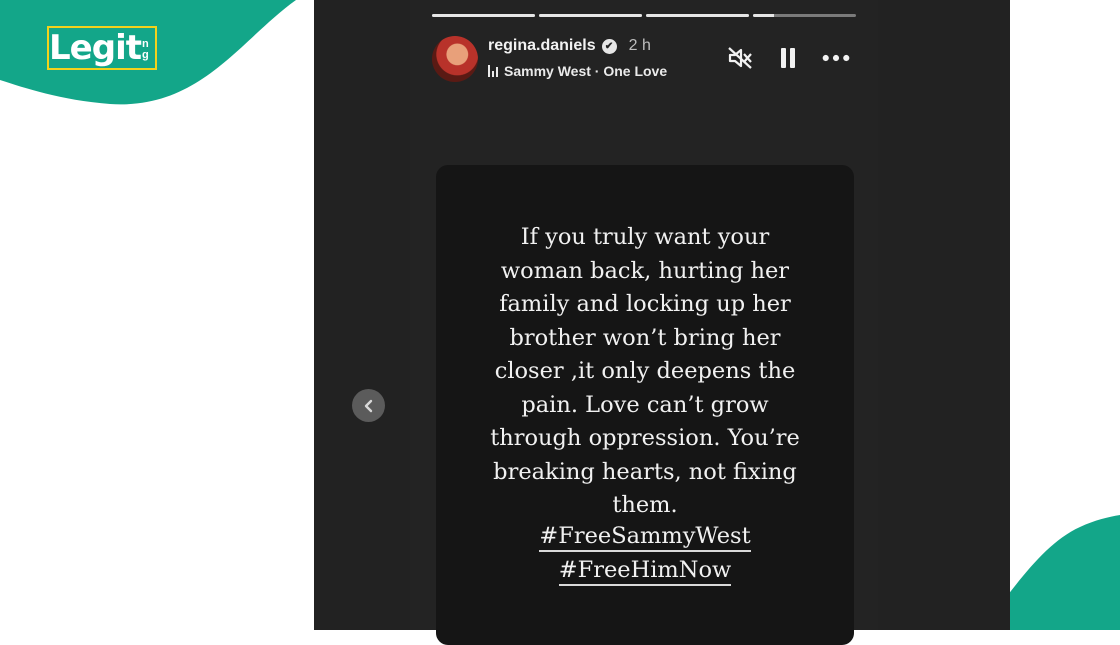  Describe the element at coordinates (586, 71) in the screenshot. I see `music-label: Sammy West · One Love` at that location.